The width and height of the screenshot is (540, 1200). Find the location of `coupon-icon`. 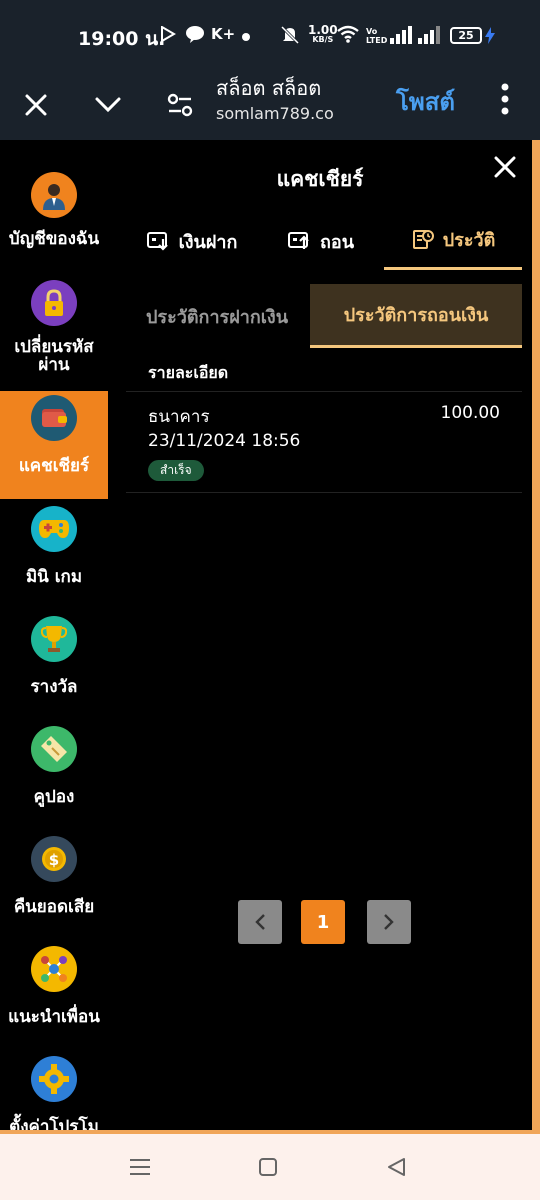

coupon-icon is located at coordinates (54, 749).